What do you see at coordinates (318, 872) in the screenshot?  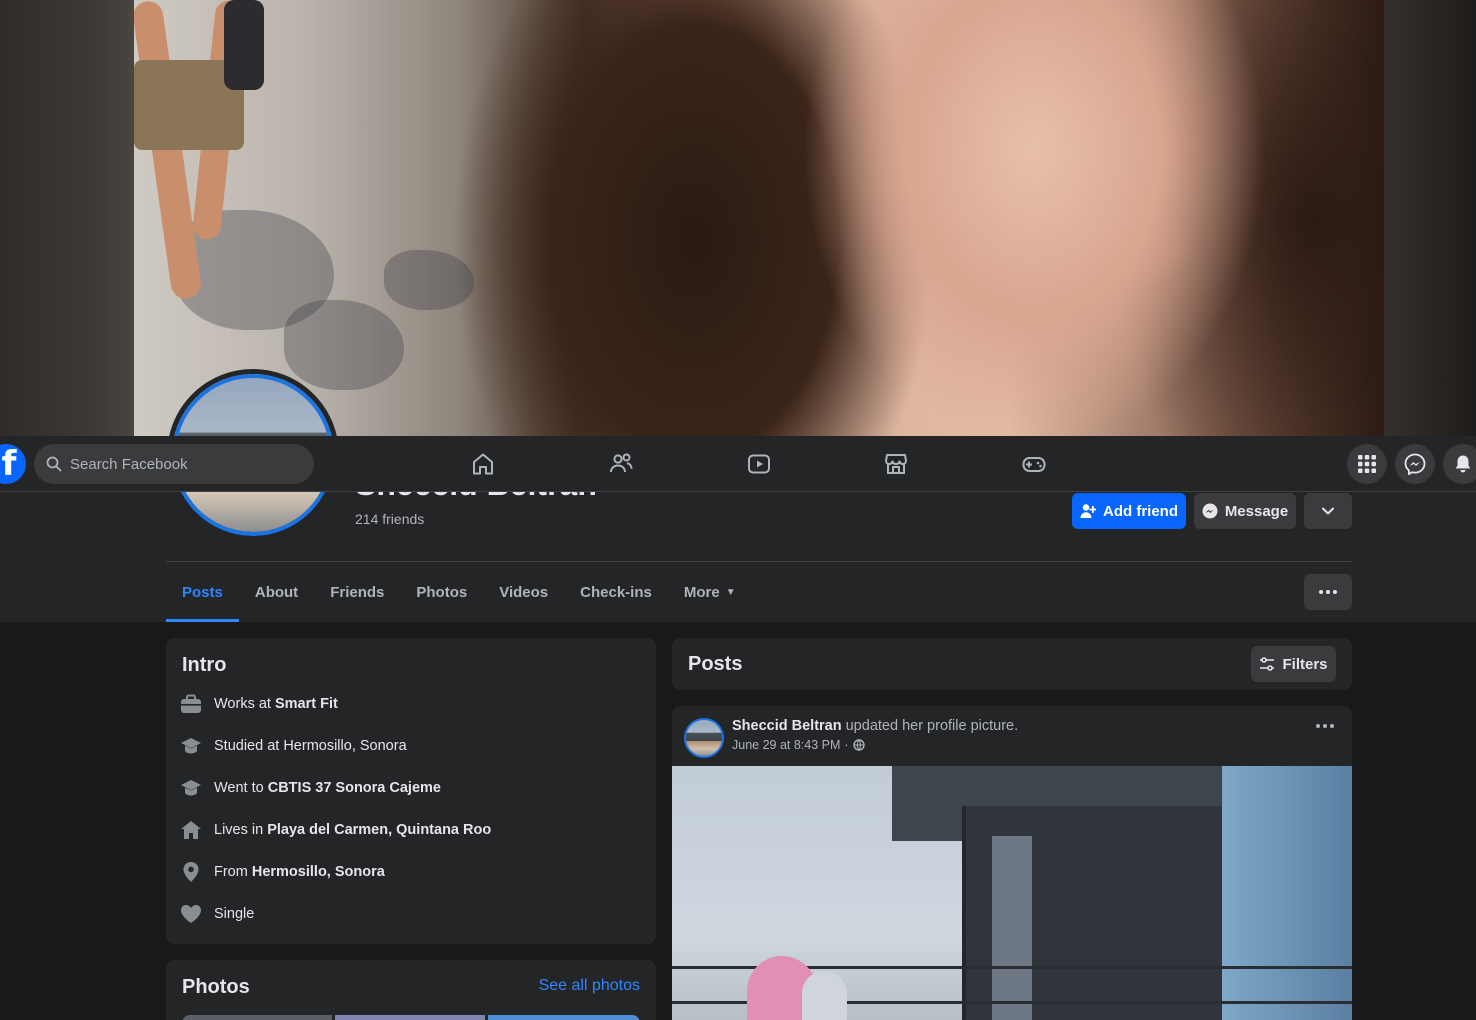 I see `intro-item-highlight: Hermosillo, Sonora` at bounding box center [318, 872].